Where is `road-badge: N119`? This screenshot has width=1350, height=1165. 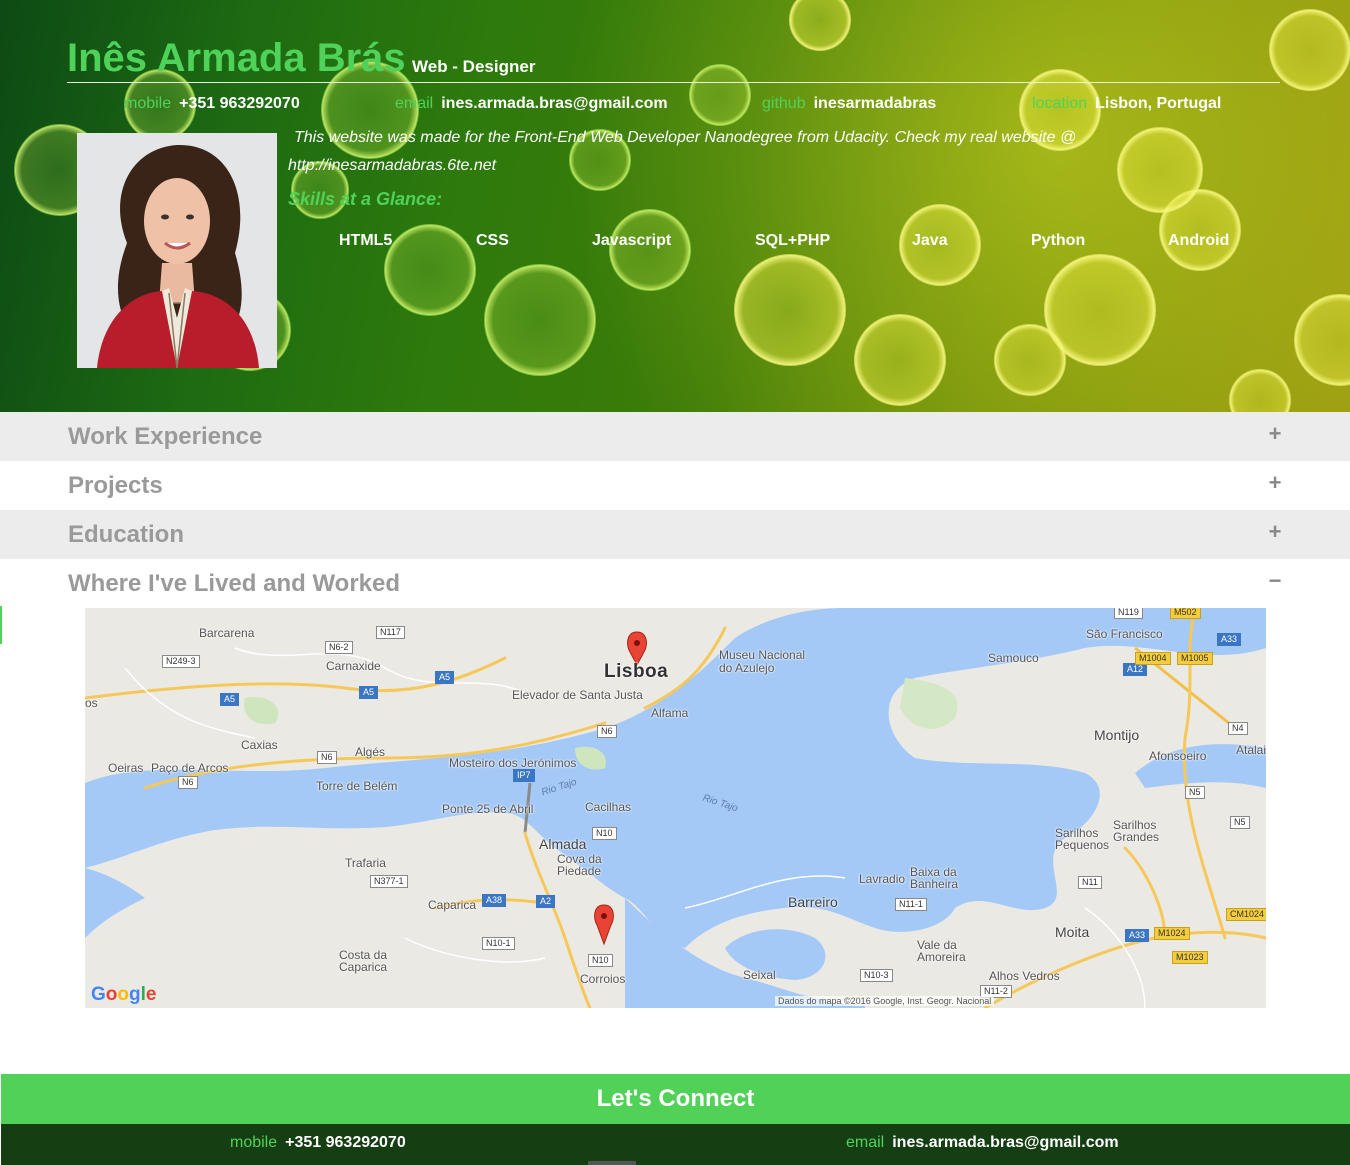 road-badge: N119 is located at coordinates (1128, 613).